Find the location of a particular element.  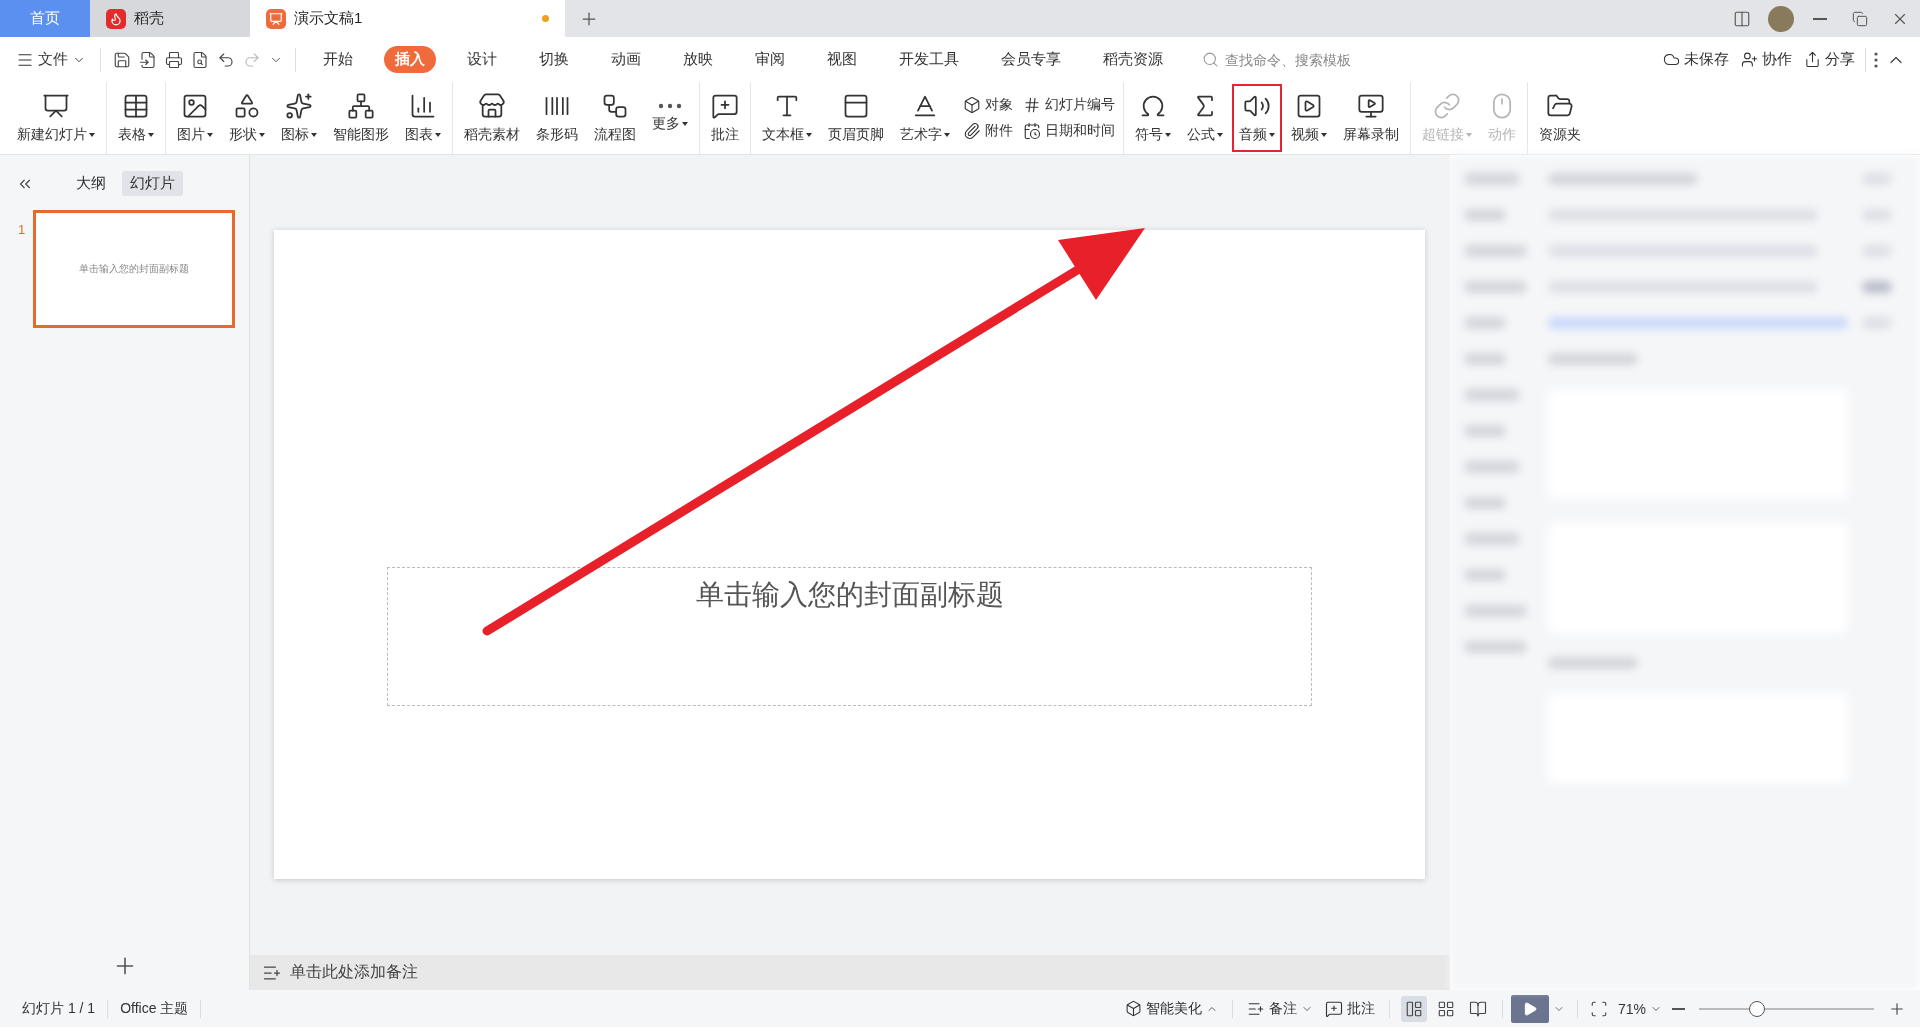

ribbon-tab: 放映 is located at coordinates (698, 59).